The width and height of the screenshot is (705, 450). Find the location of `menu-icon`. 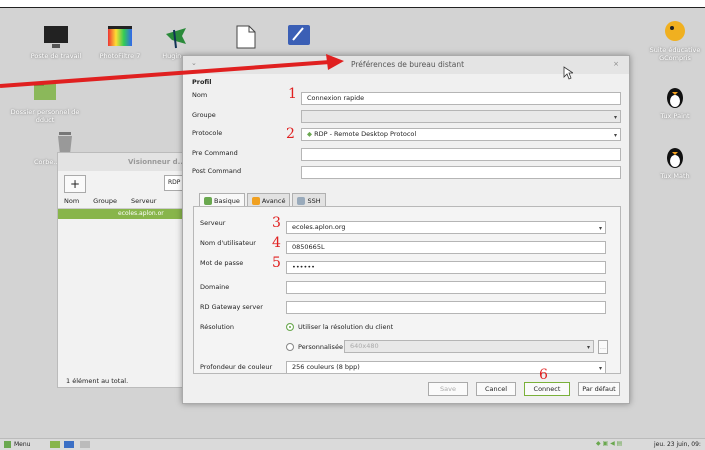

menu-icon is located at coordinates (7, 444).